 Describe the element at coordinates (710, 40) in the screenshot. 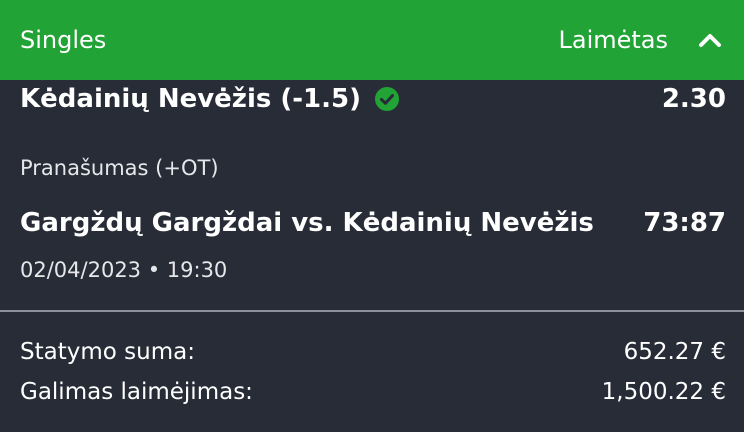

I see `chevron-up-icon` at that location.